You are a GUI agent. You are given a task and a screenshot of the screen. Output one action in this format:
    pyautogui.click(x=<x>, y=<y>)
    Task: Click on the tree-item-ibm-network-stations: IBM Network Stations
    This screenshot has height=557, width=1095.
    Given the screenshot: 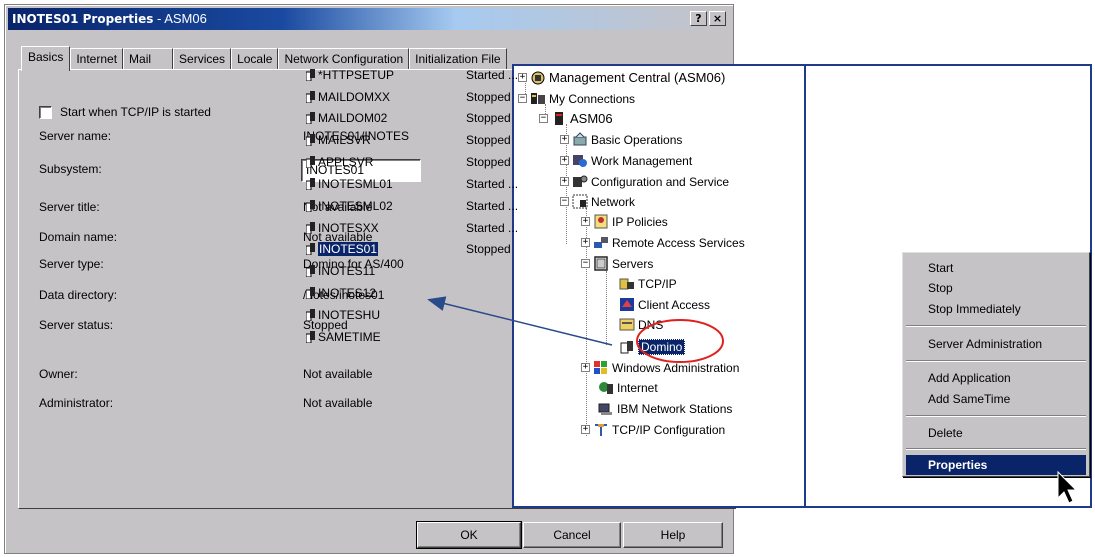 What is the action you would take?
    pyautogui.click(x=665, y=408)
    